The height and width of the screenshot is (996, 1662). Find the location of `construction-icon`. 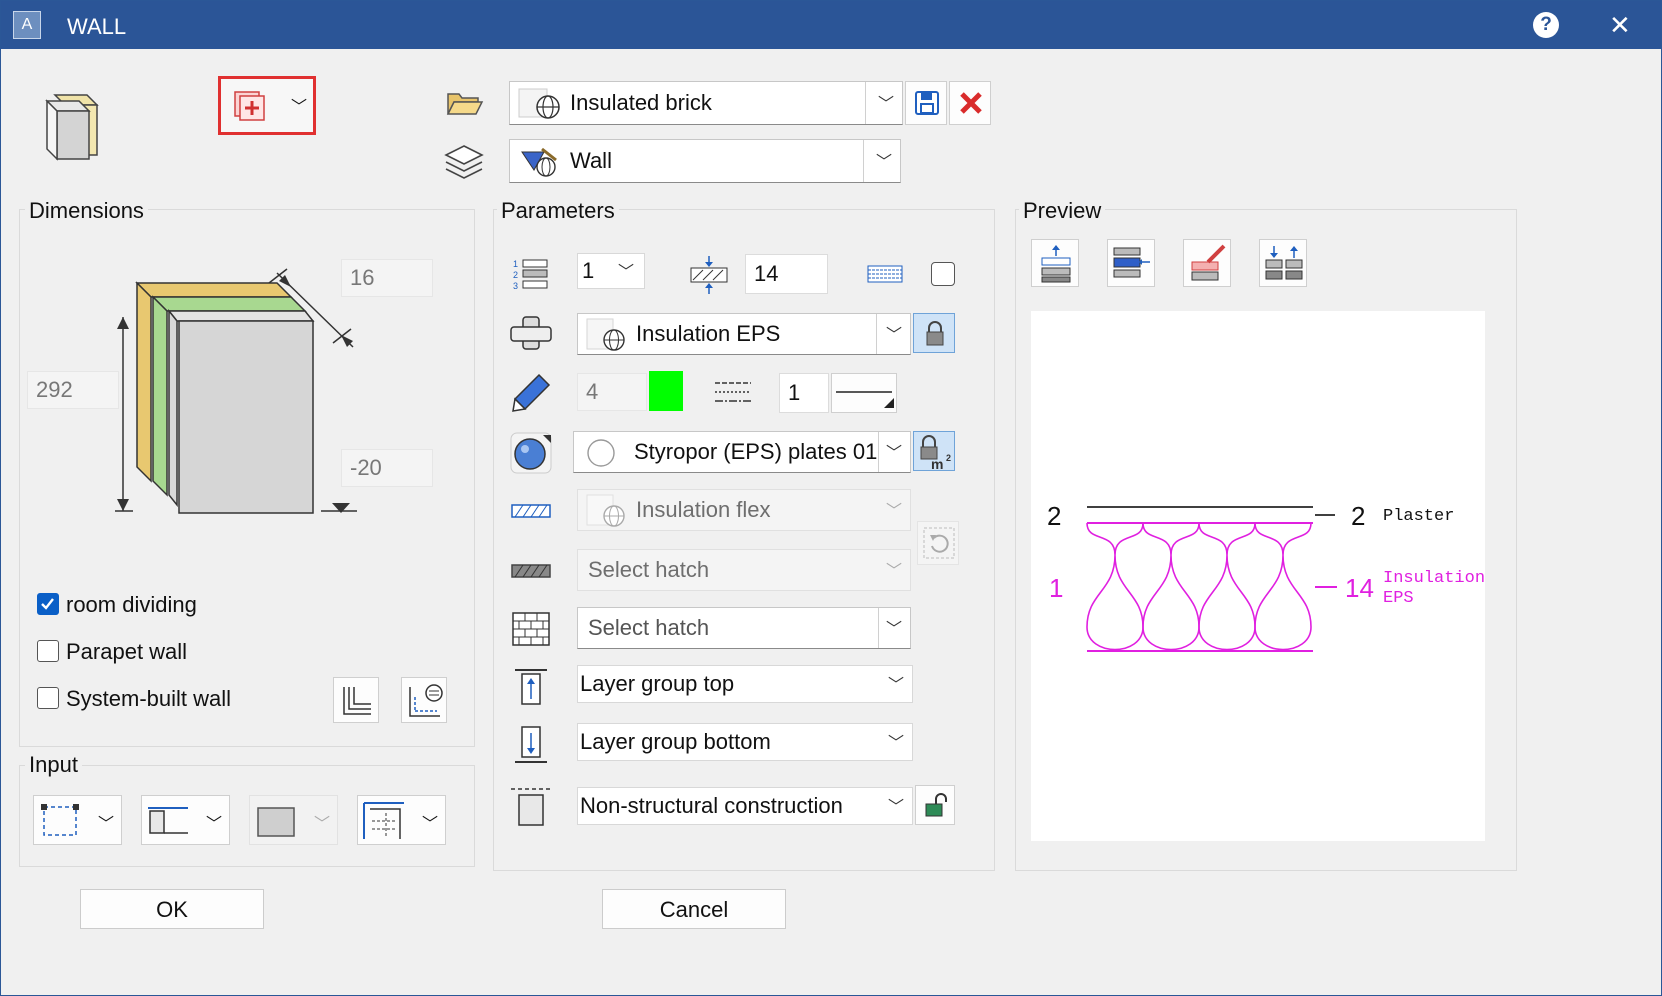

construction-icon is located at coordinates (531, 807).